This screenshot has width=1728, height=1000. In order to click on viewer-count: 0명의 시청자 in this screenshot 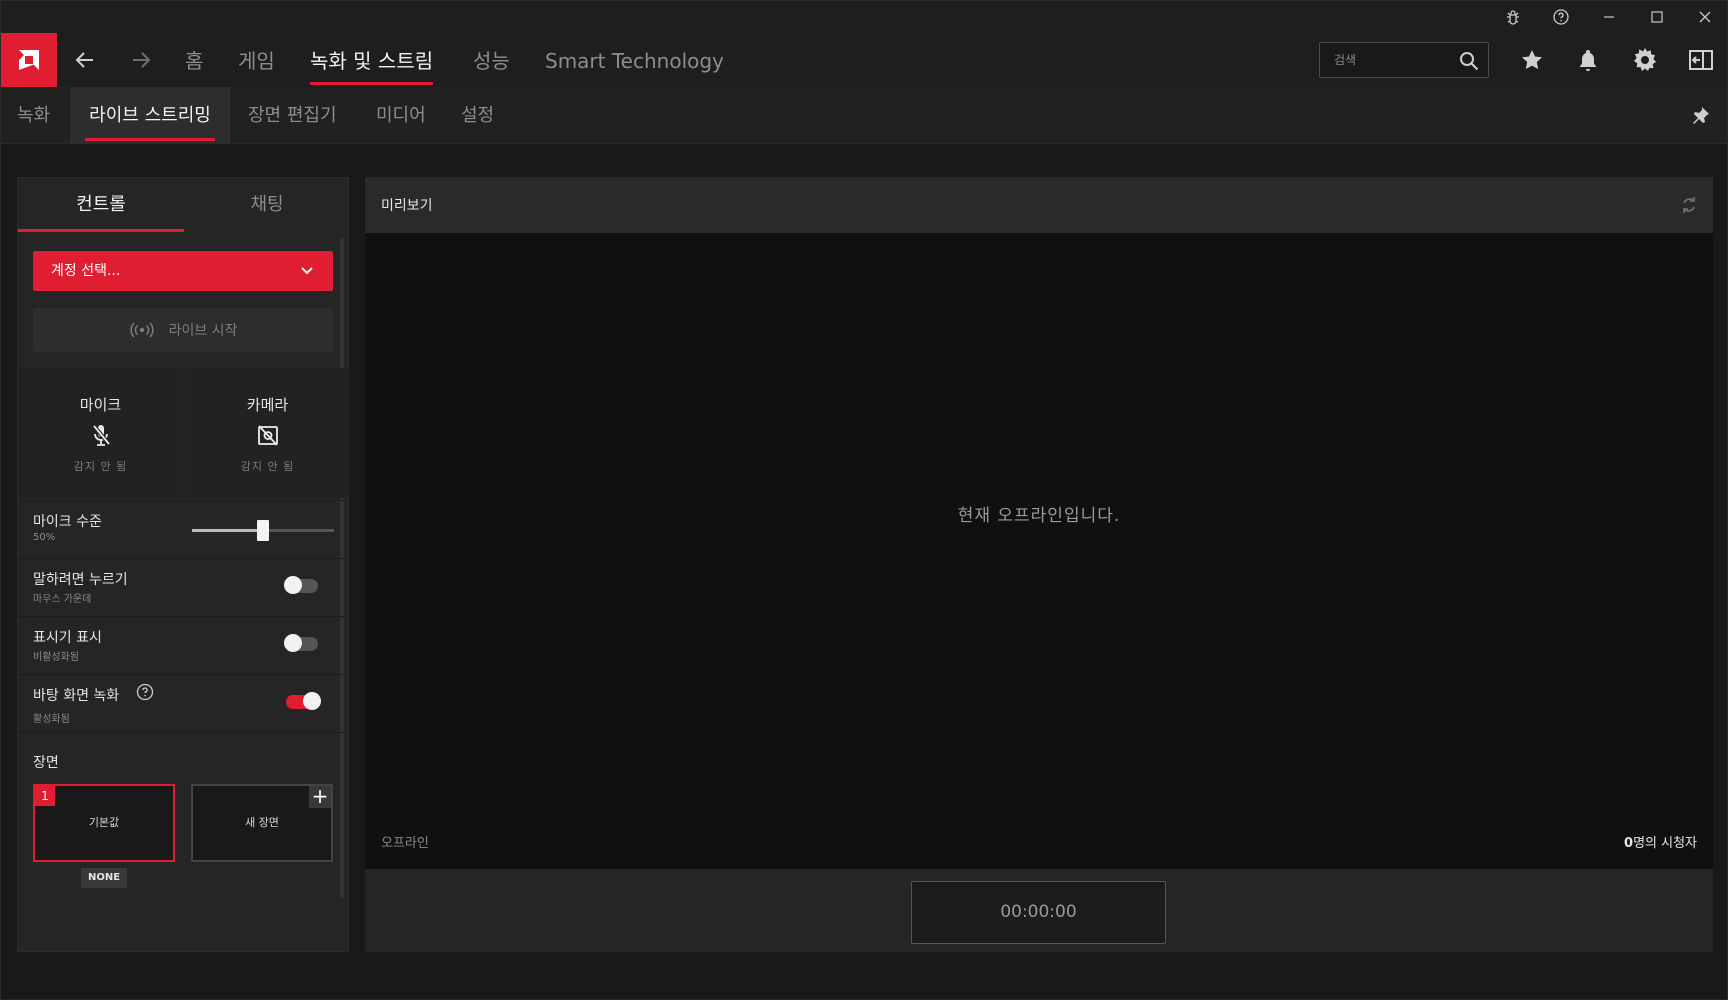, I will do `click(1660, 841)`.